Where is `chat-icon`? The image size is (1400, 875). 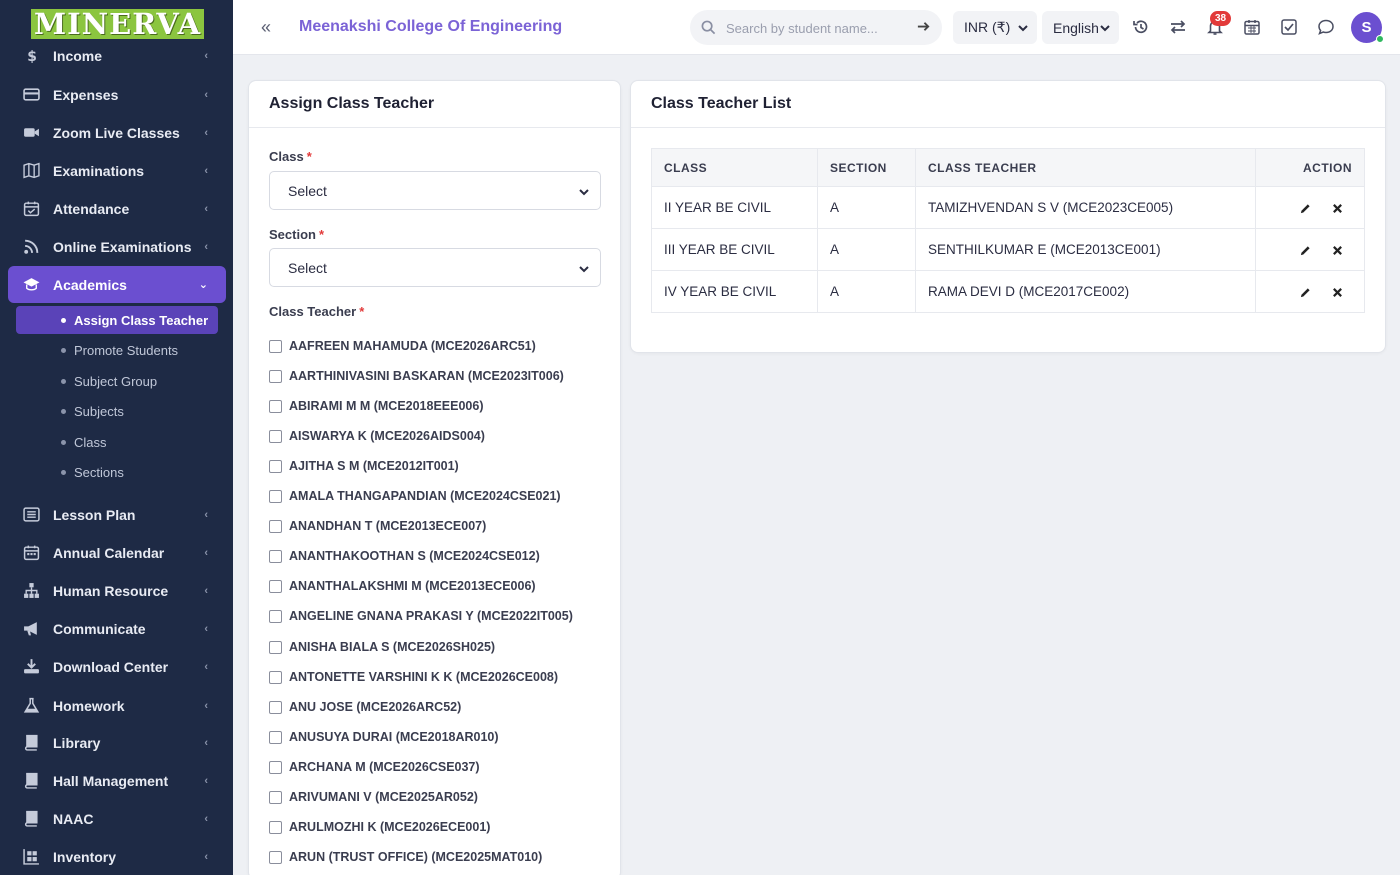 chat-icon is located at coordinates (1326, 29).